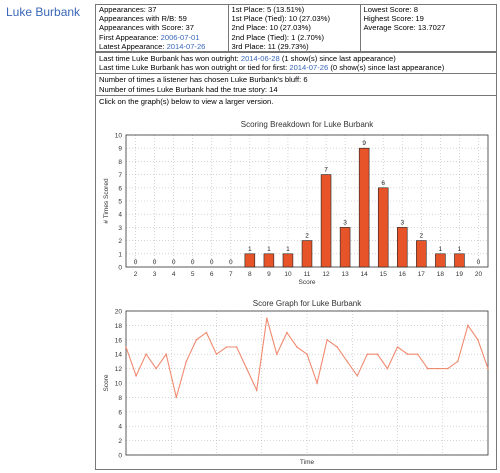 The height and width of the screenshot is (473, 500). What do you see at coordinates (231, 274) in the screenshot?
I see `x-tick-label: 7` at bounding box center [231, 274].